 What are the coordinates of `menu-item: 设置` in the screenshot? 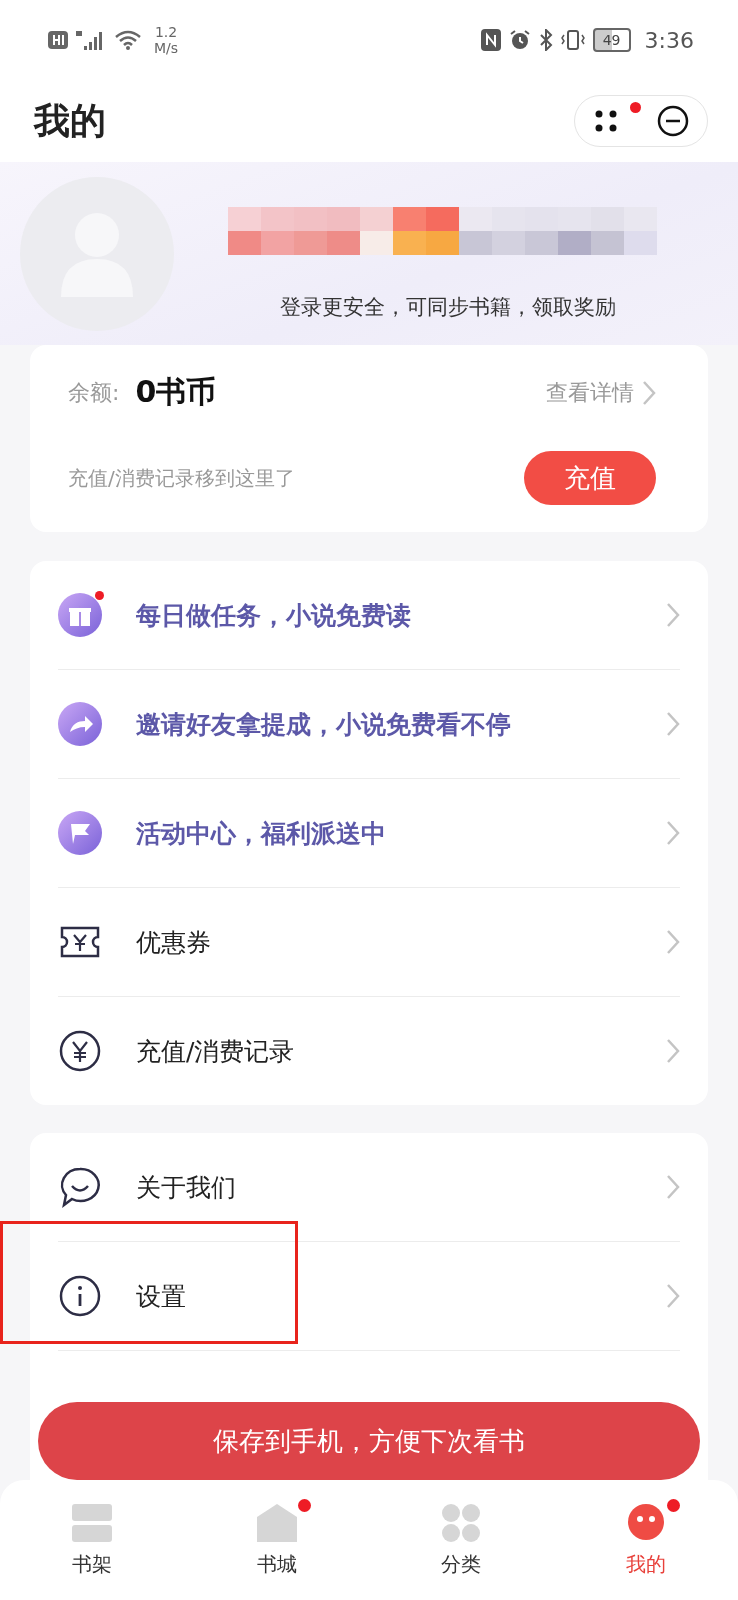 It's located at (161, 1296).